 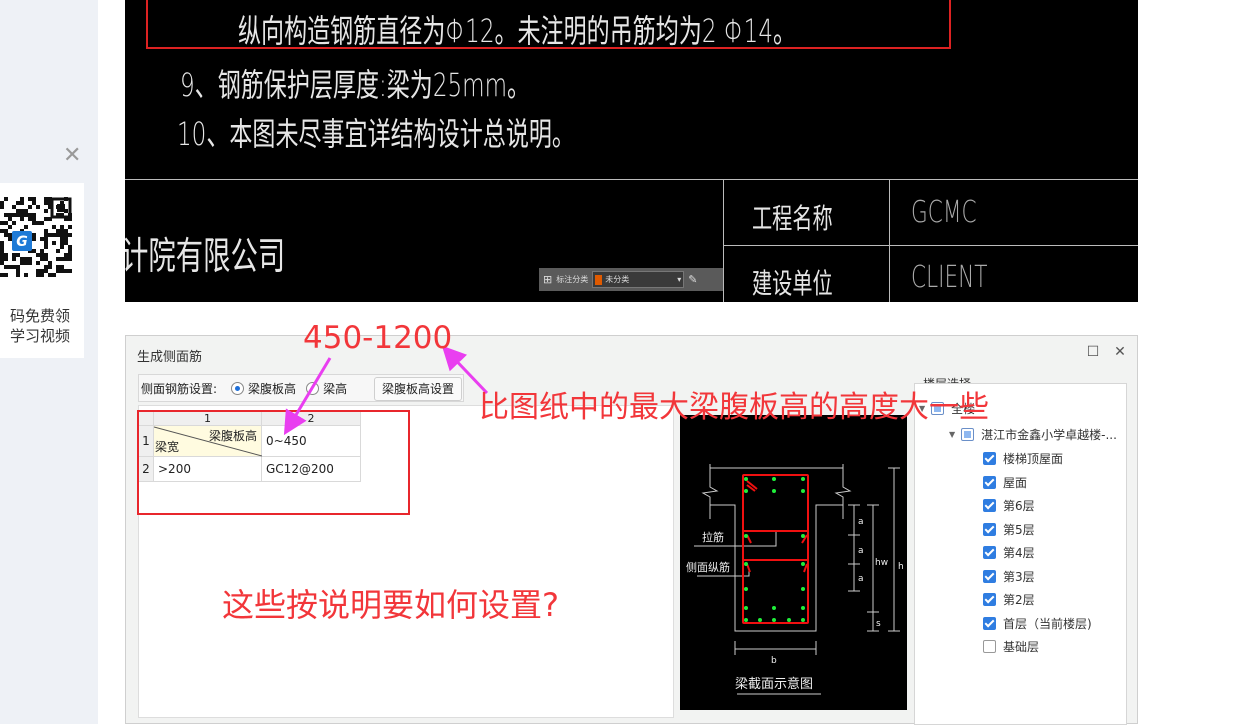 What do you see at coordinates (1047, 623) in the screenshot?
I see `tree-label: 首层（当前楼层)` at bounding box center [1047, 623].